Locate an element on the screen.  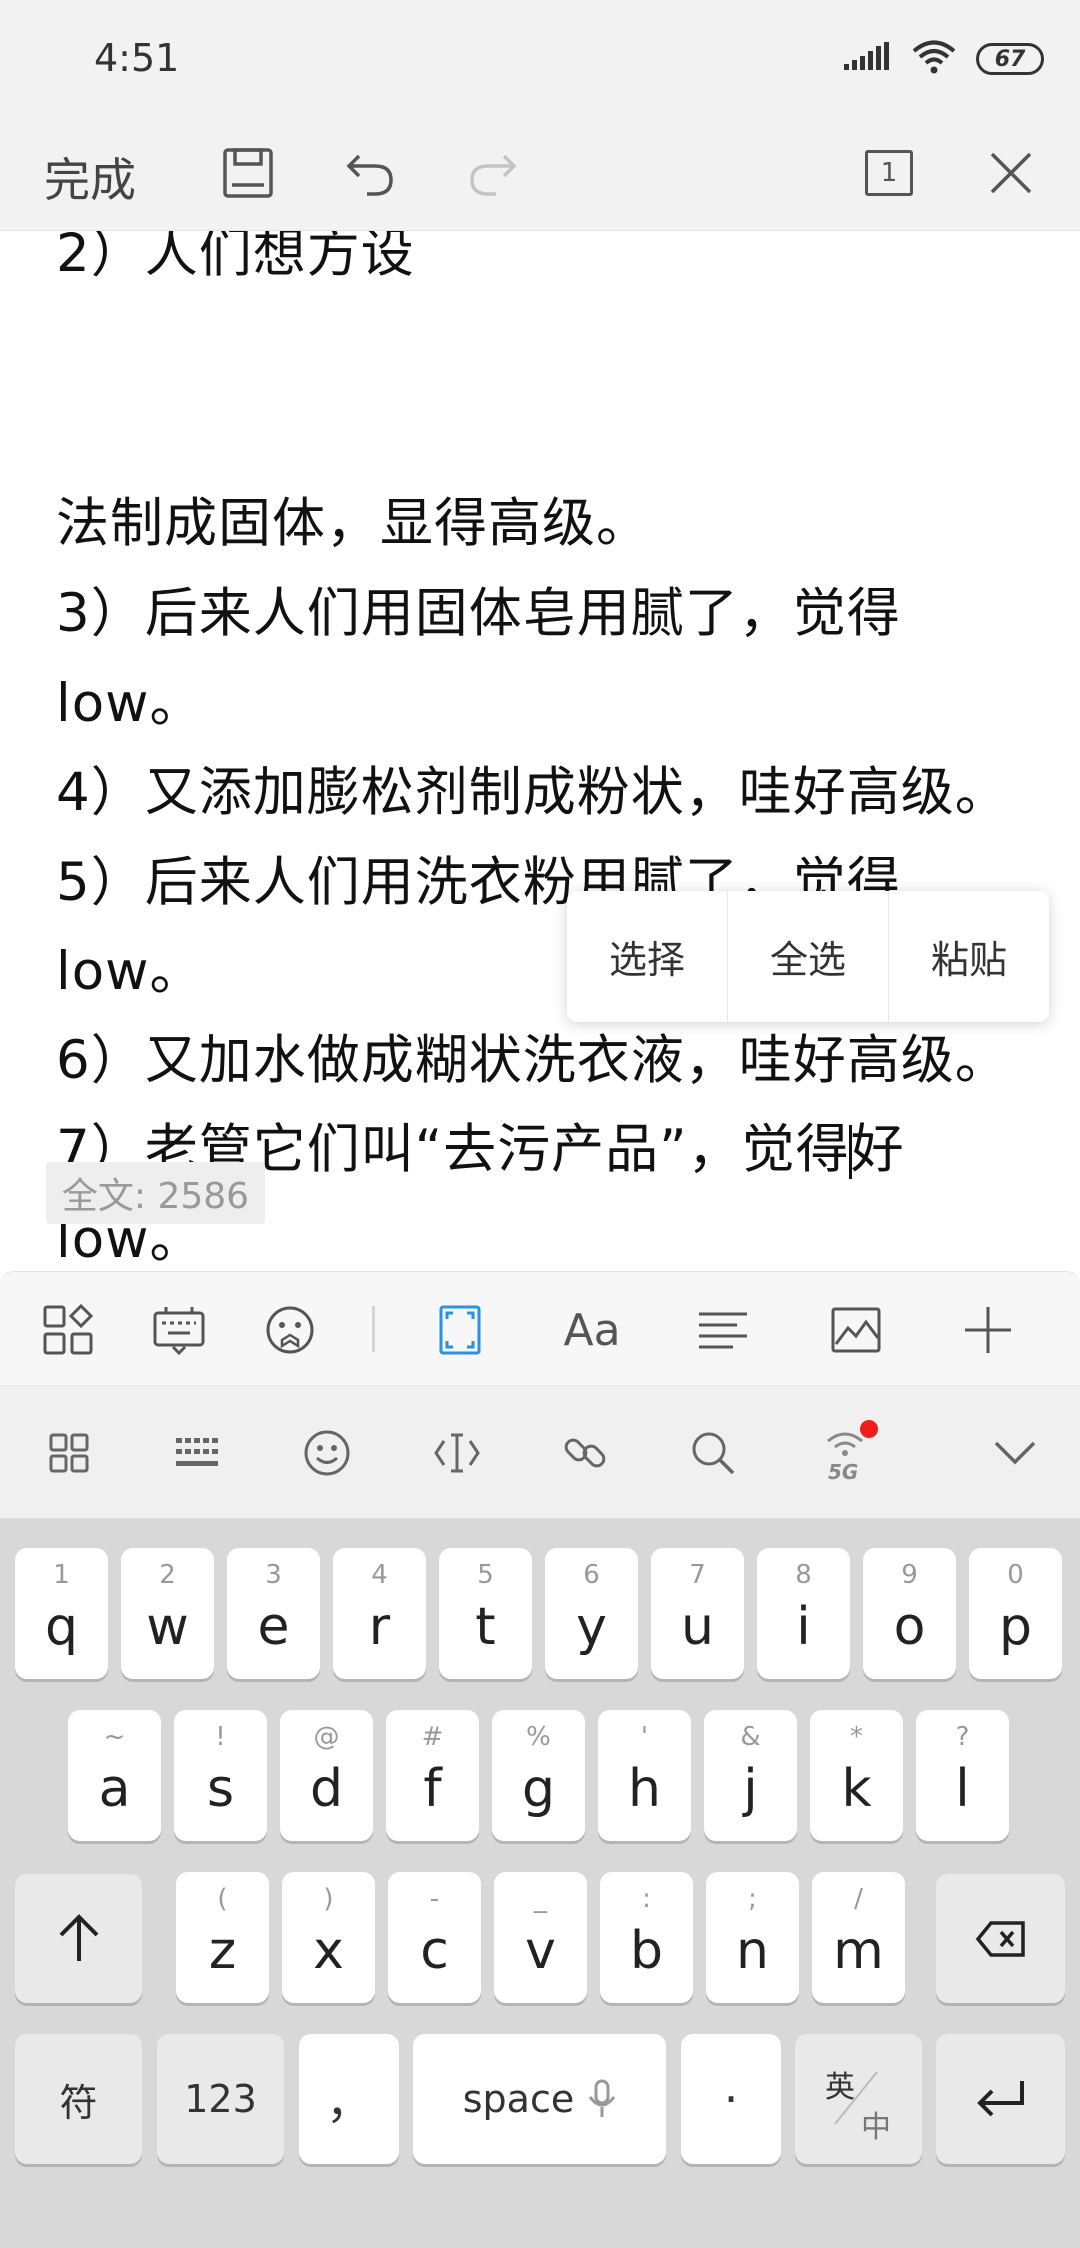
select-all-menu-item: 全选 is located at coordinates (808, 956).